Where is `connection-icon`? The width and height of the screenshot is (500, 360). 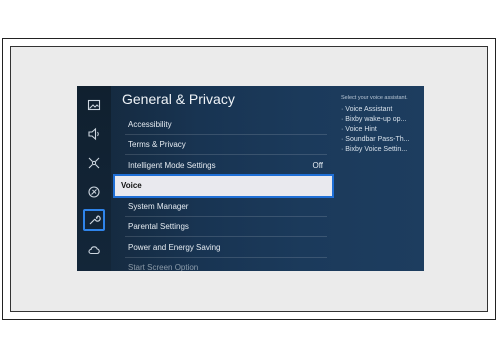
connection-icon is located at coordinates (94, 163).